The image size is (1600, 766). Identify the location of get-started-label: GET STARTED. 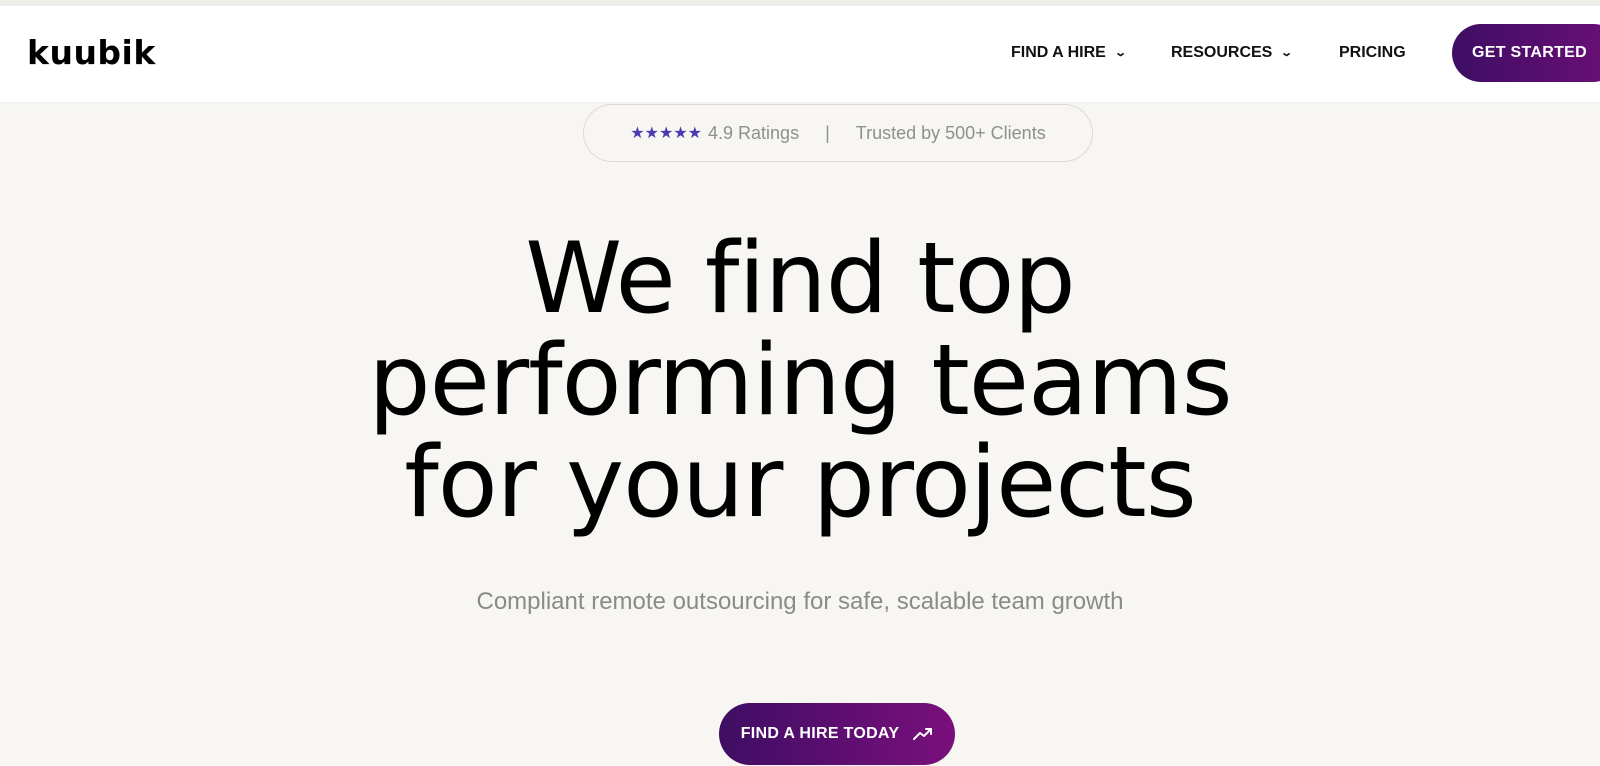
(1530, 52).